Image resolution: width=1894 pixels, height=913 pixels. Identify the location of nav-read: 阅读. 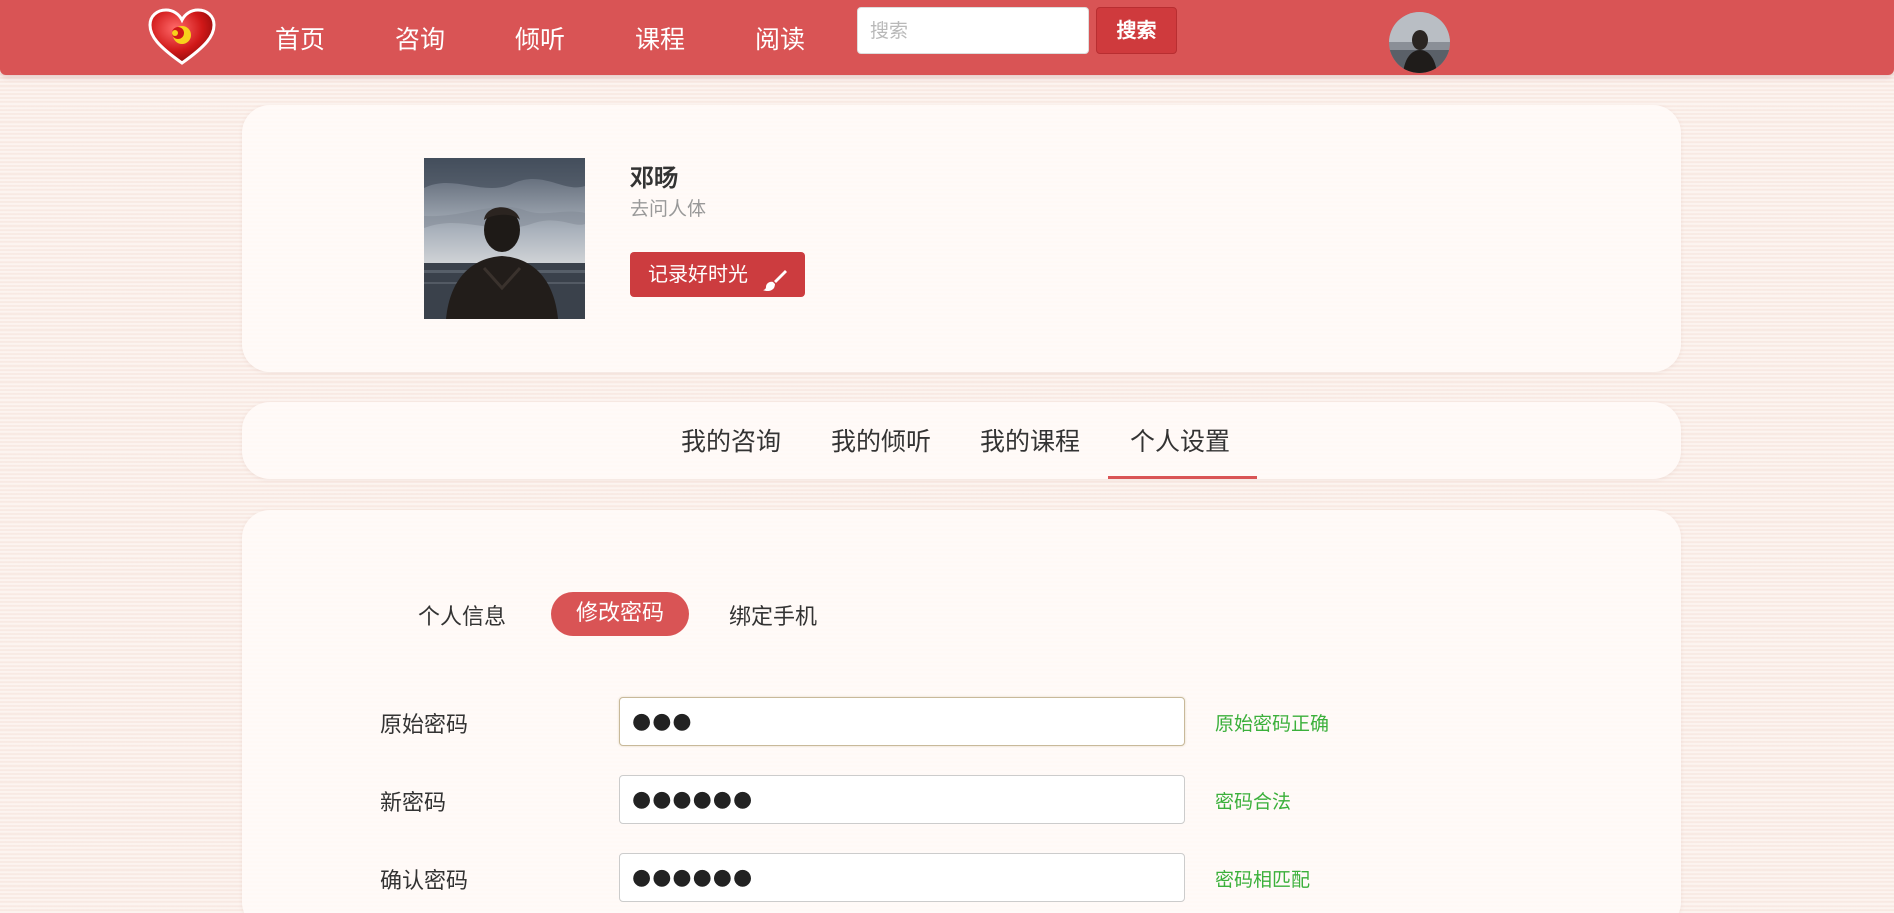
(780, 38).